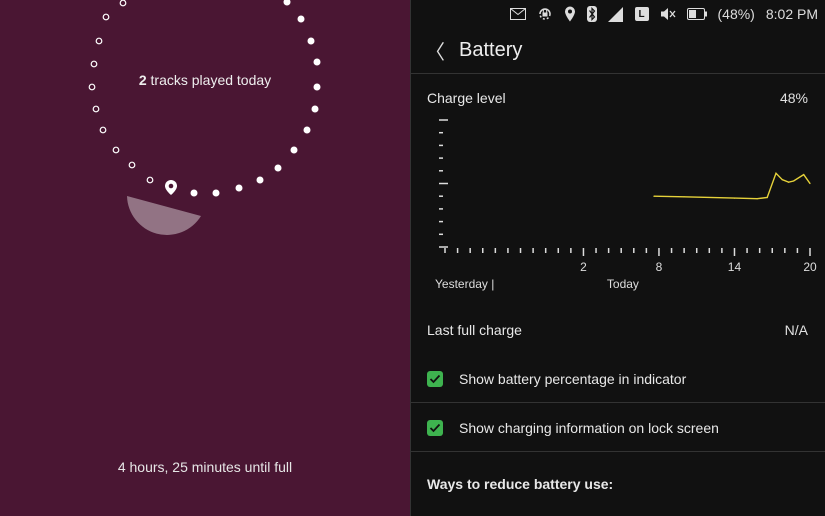 This screenshot has height=516, width=825. I want to click on charge-level-points, so click(732, 186).